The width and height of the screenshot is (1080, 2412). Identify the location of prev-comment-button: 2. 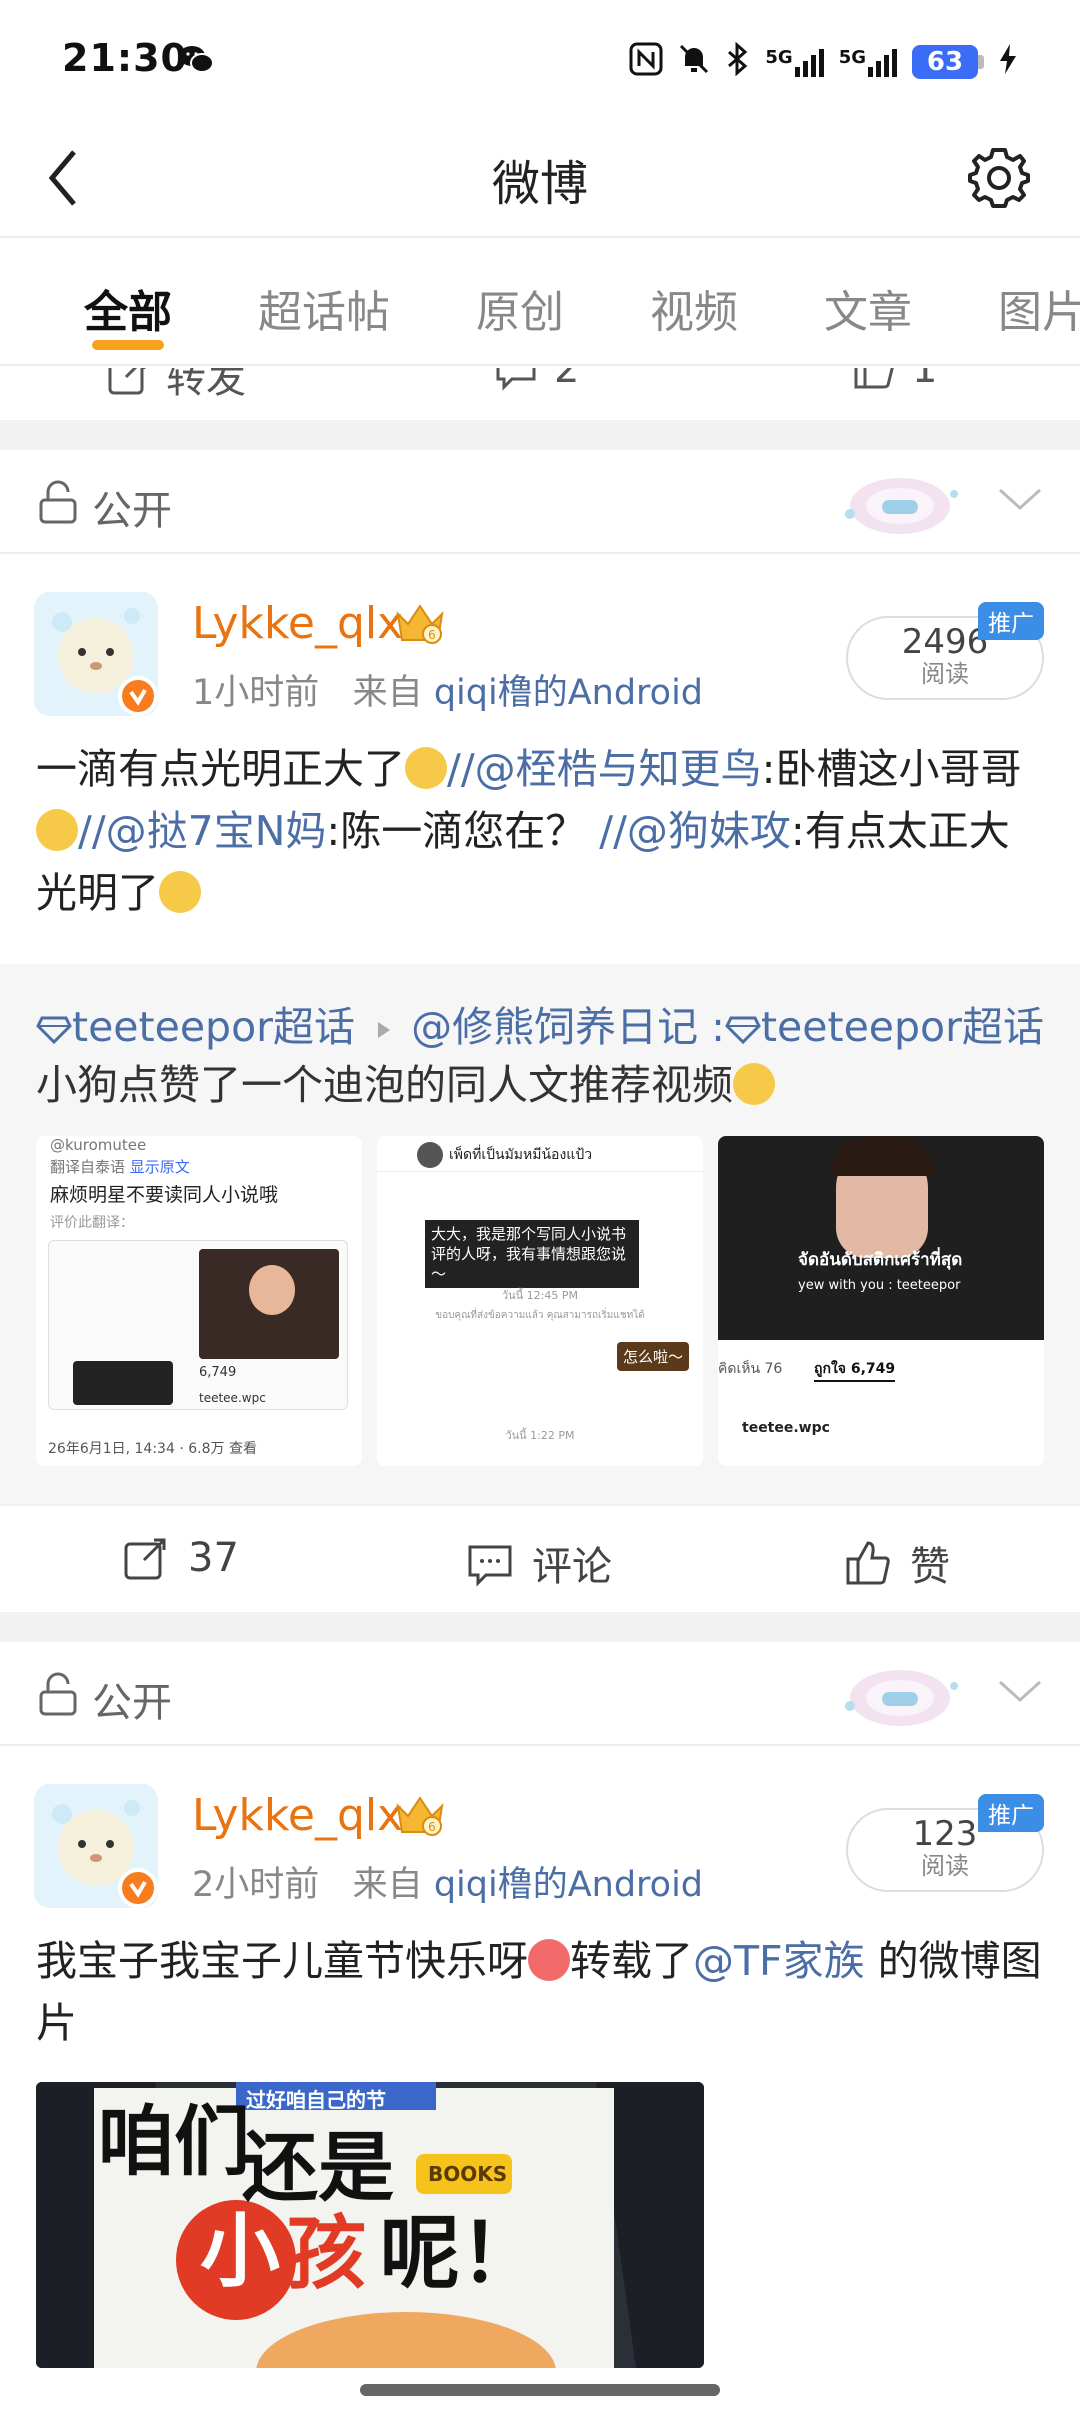
(536, 380).